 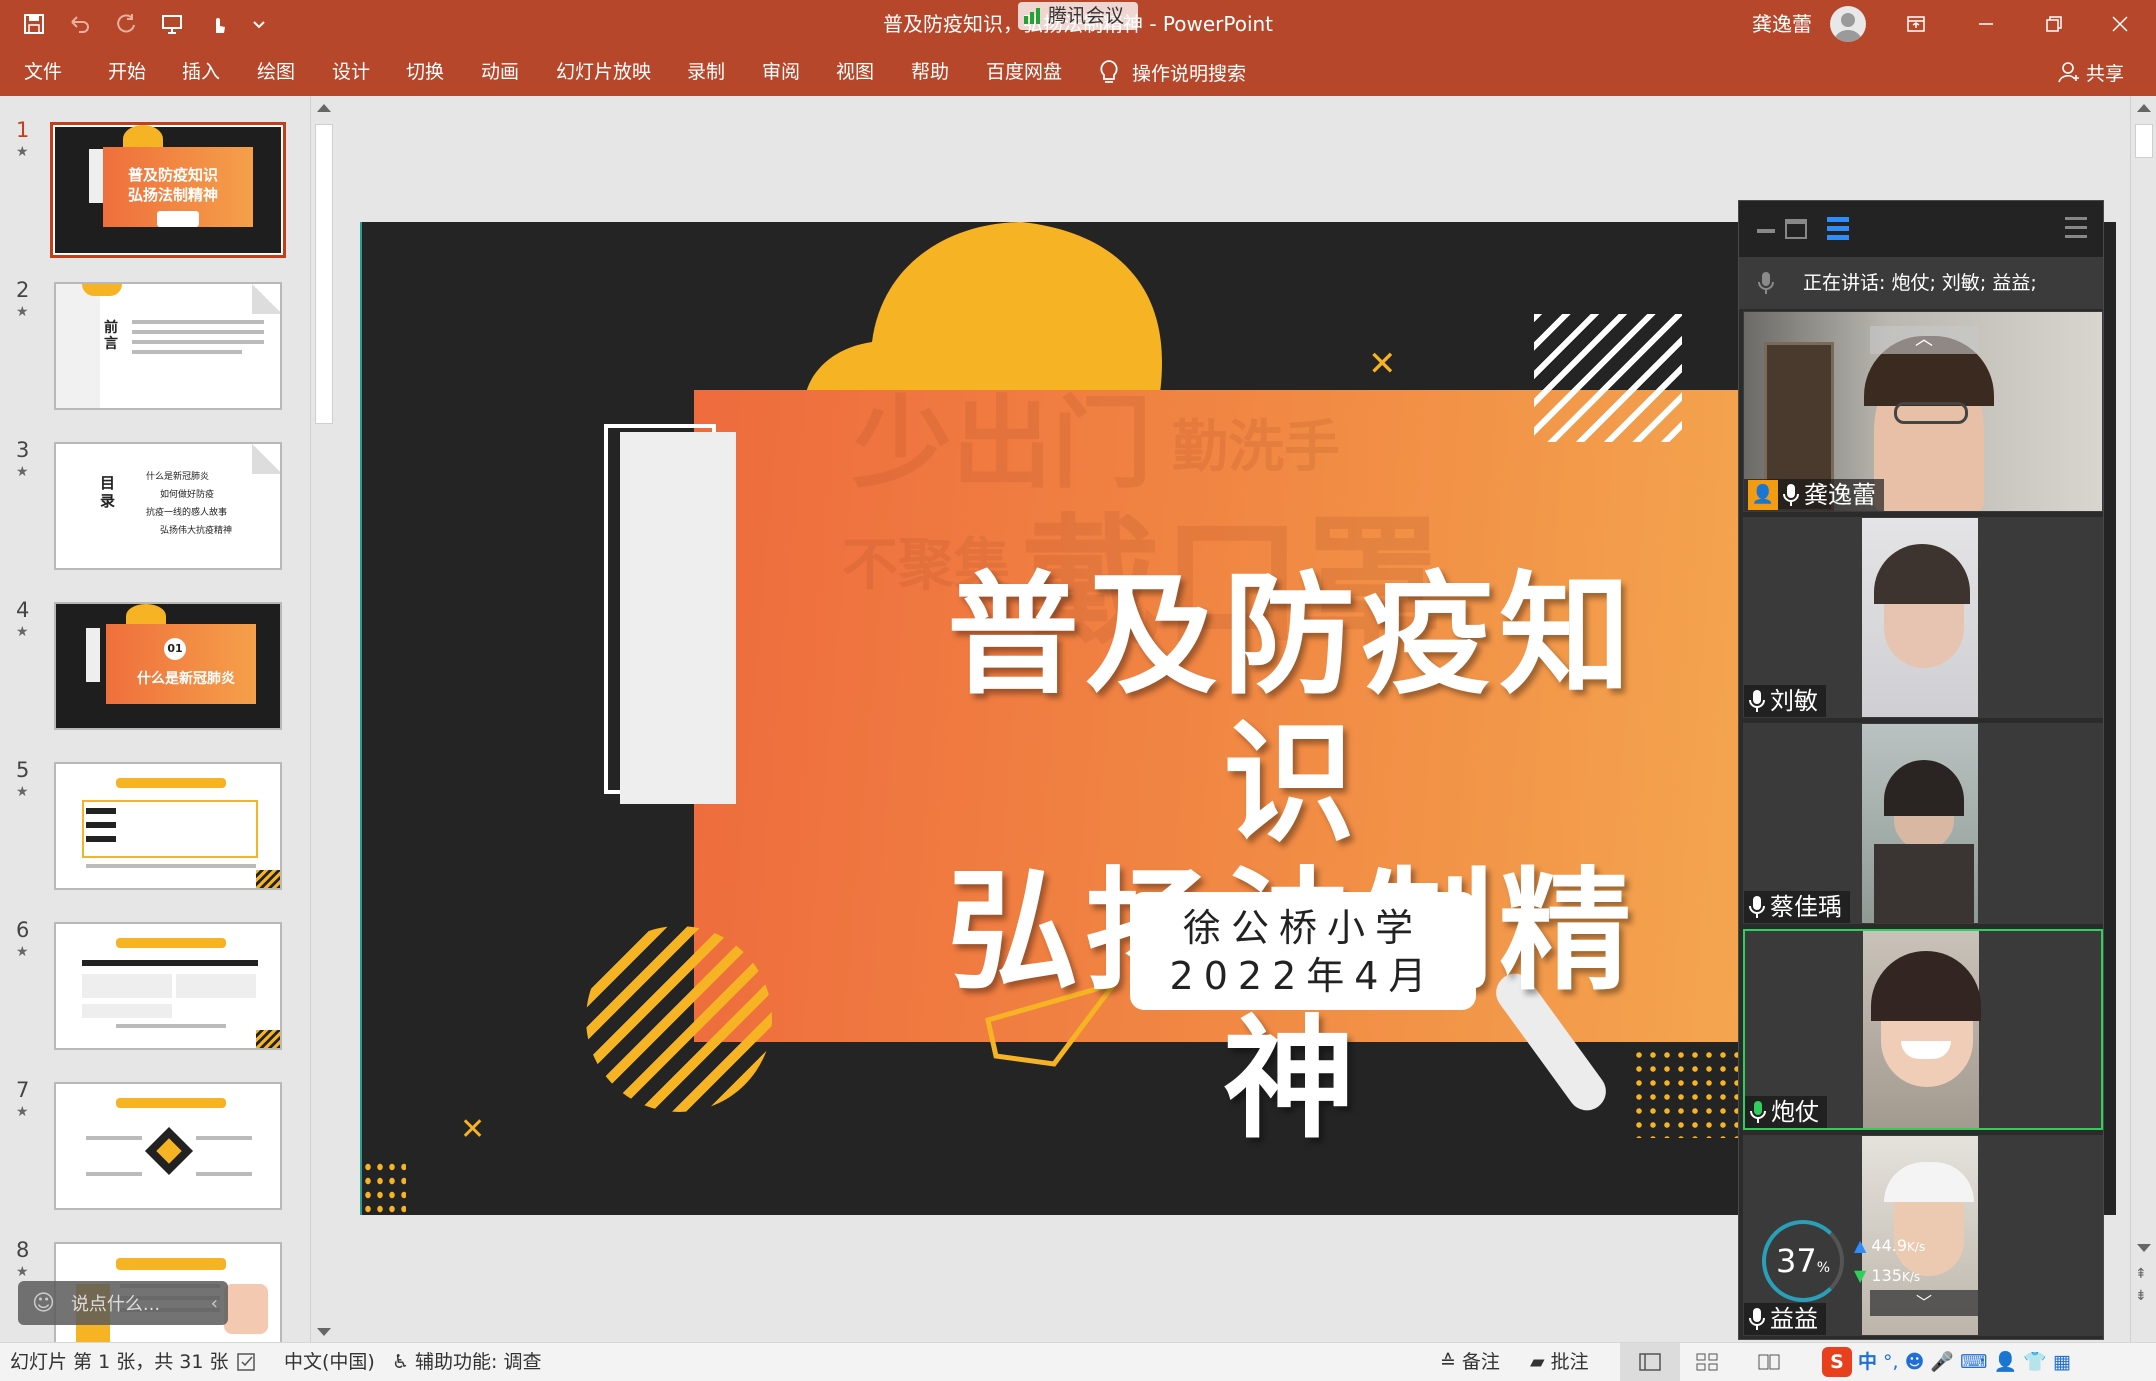 What do you see at coordinates (1172, 72) in the screenshot?
I see `tell-me-search: 操作说明搜索` at bounding box center [1172, 72].